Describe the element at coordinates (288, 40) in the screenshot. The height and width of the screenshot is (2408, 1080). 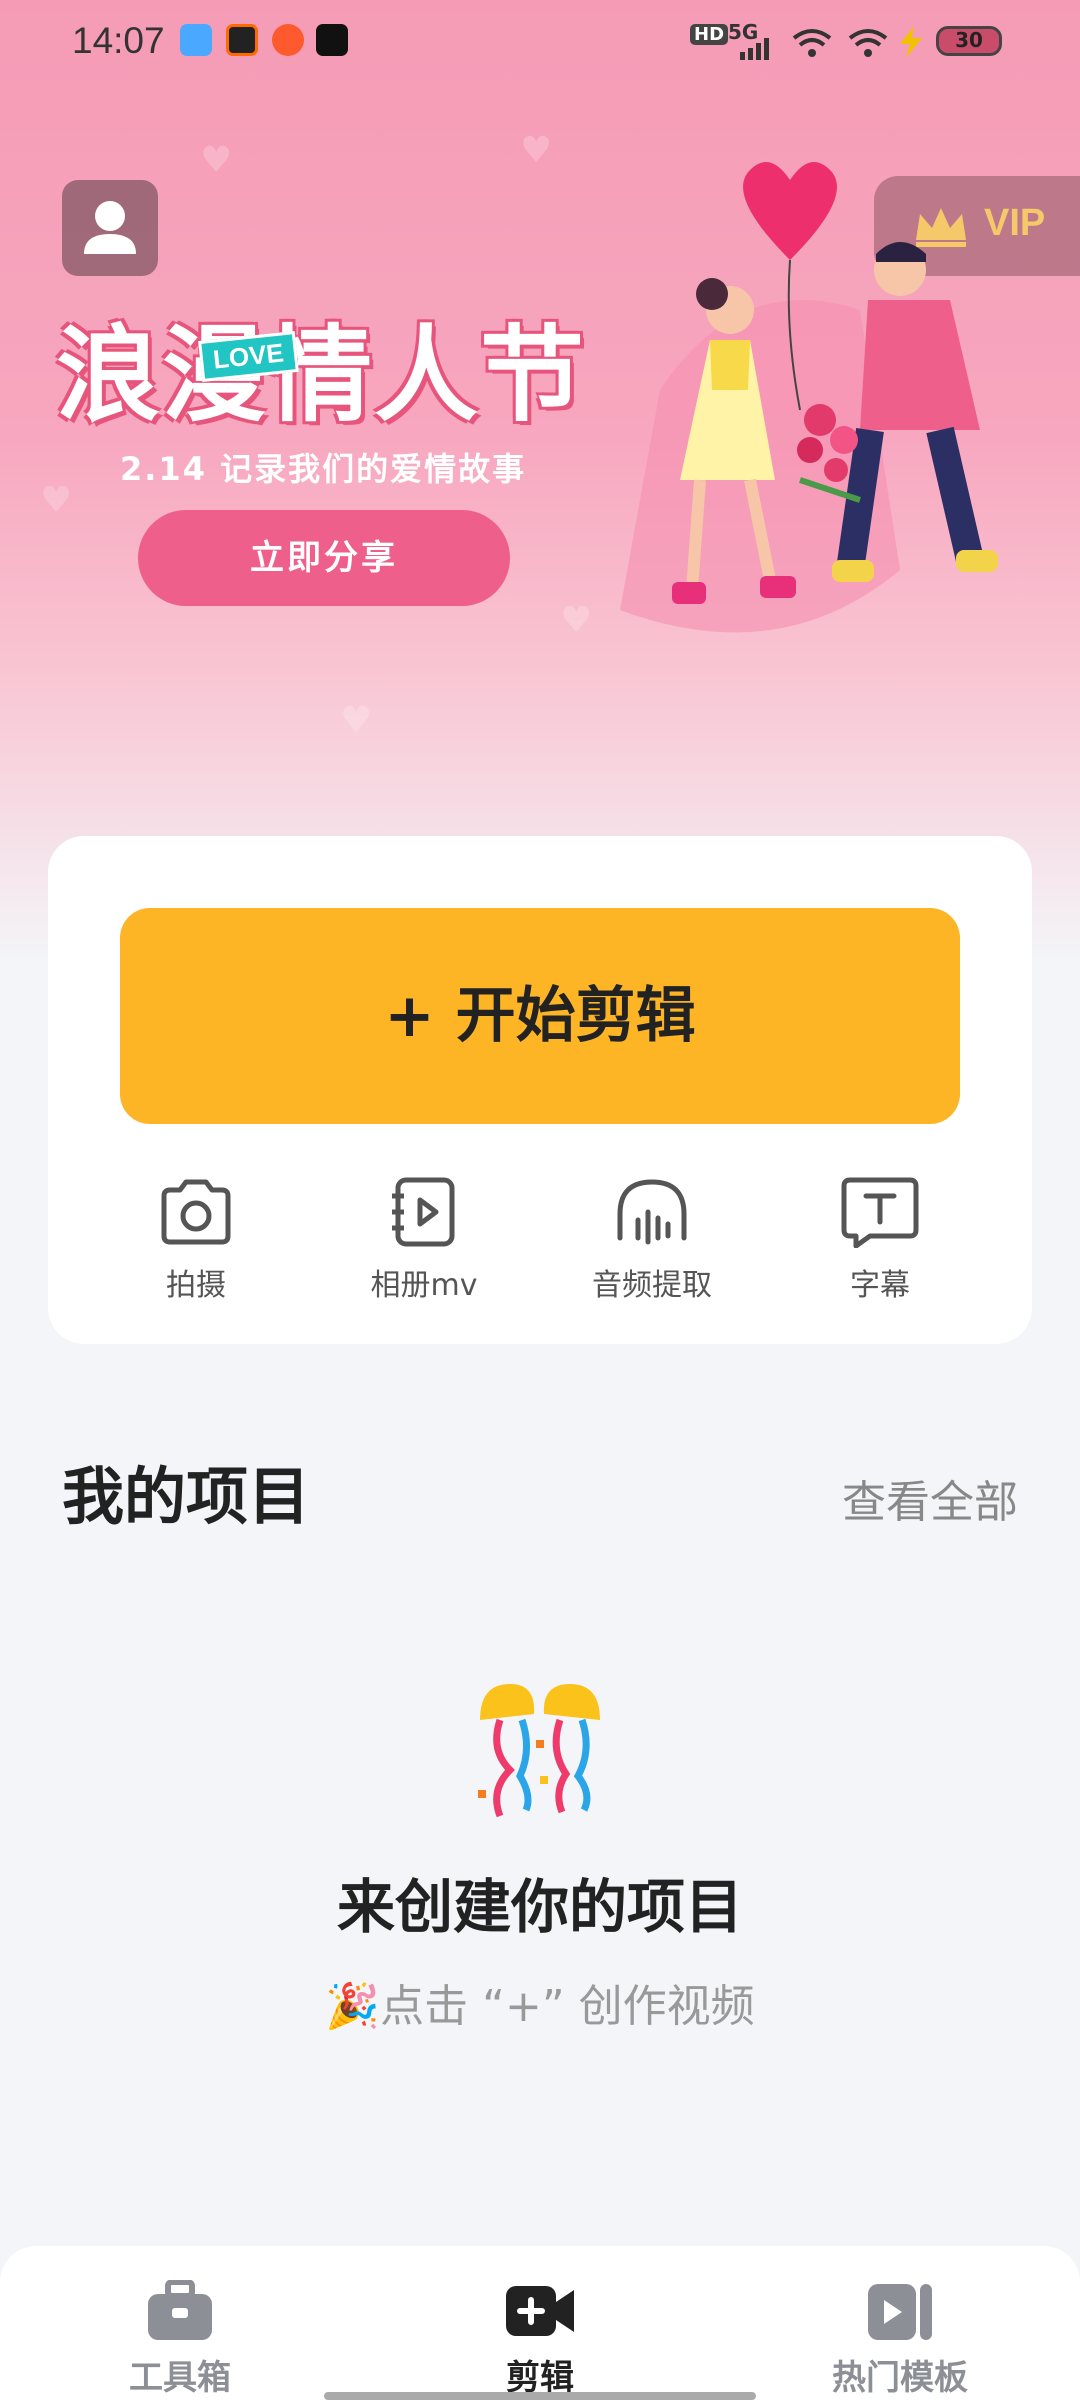
I see `app-notification-icon` at that location.